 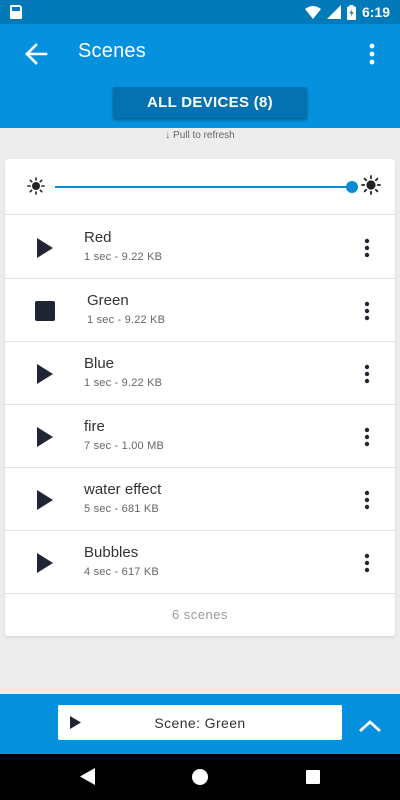 What do you see at coordinates (99, 363) in the screenshot?
I see `scene-name: Blue` at bounding box center [99, 363].